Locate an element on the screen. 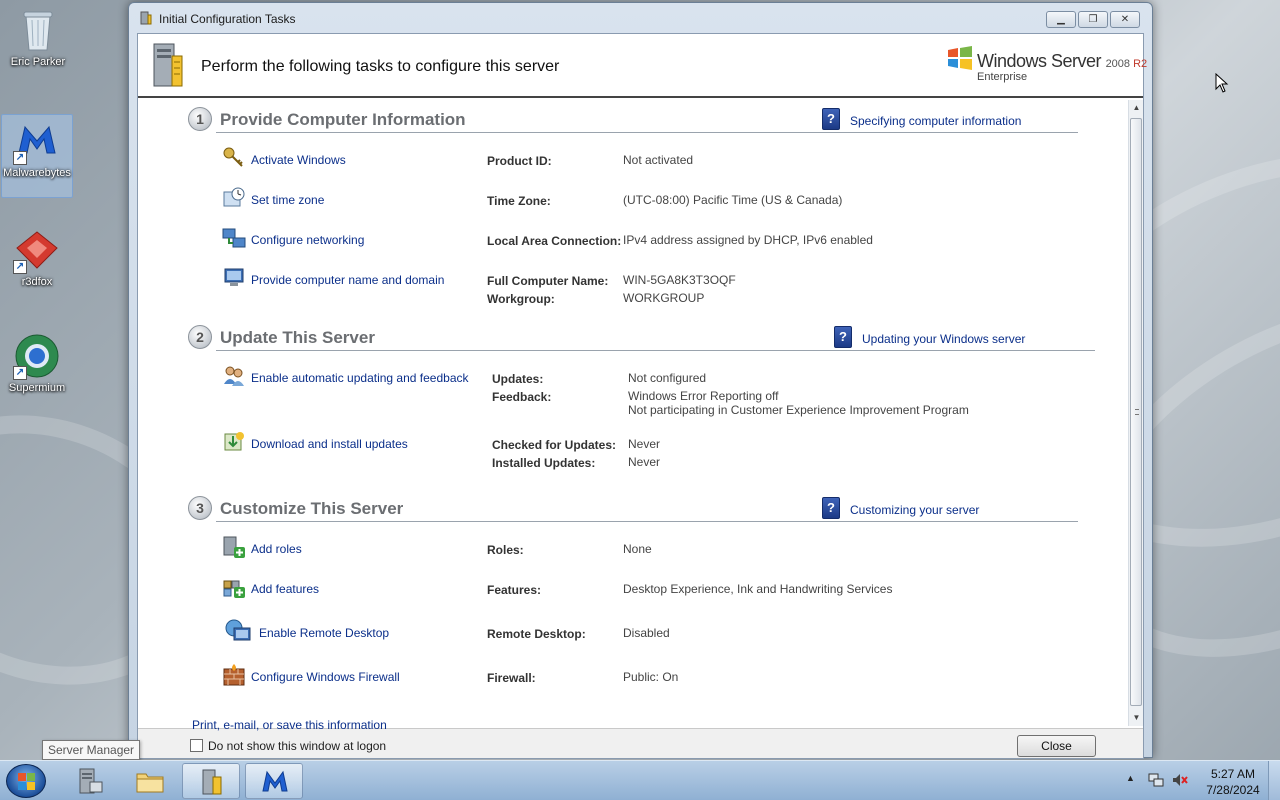 This screenshot has width=1280, height=800. scrollbar-grip is located at coordinates (1137, 412).